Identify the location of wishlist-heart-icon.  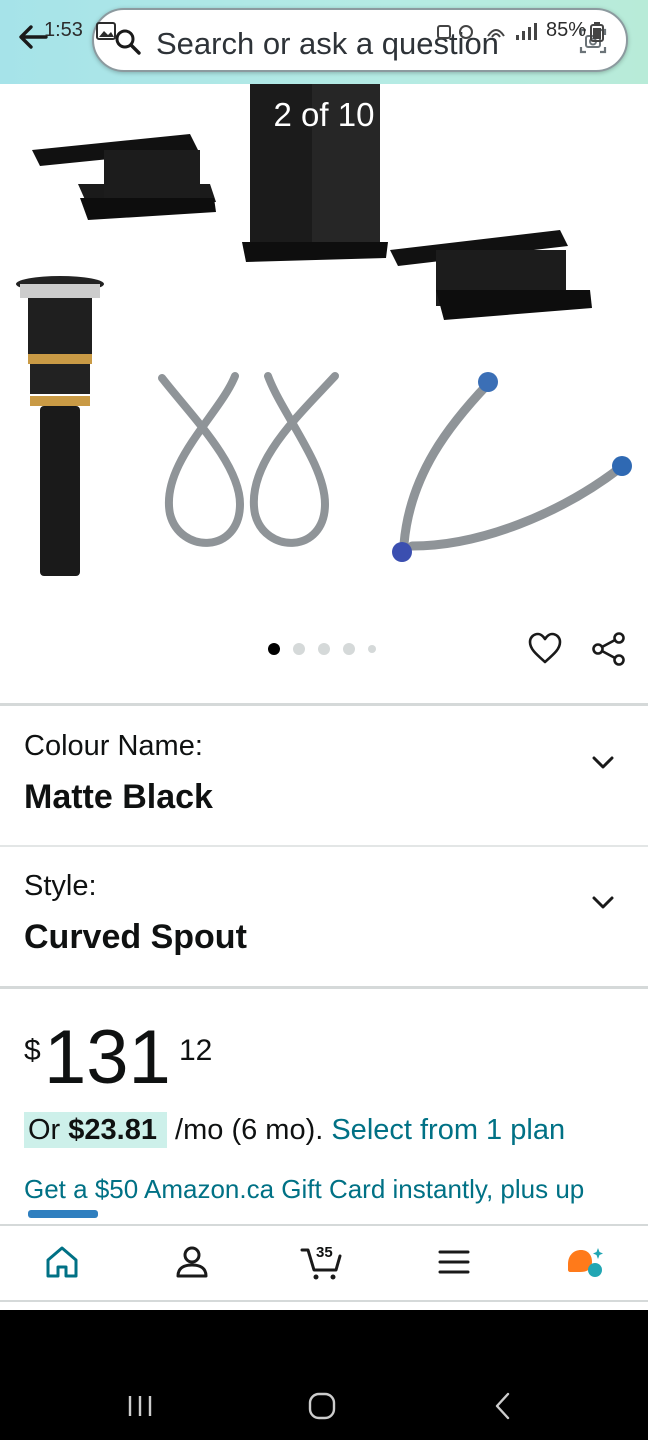
(545, 649).